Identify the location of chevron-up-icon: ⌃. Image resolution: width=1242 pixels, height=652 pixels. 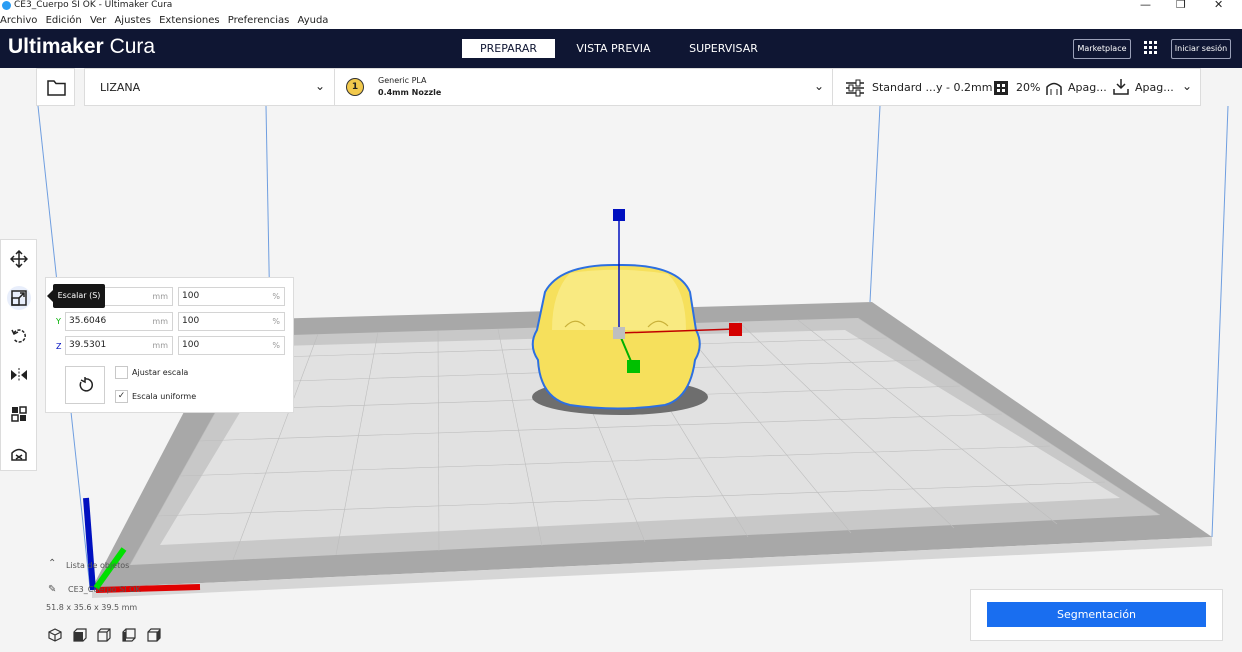
(52, 563).